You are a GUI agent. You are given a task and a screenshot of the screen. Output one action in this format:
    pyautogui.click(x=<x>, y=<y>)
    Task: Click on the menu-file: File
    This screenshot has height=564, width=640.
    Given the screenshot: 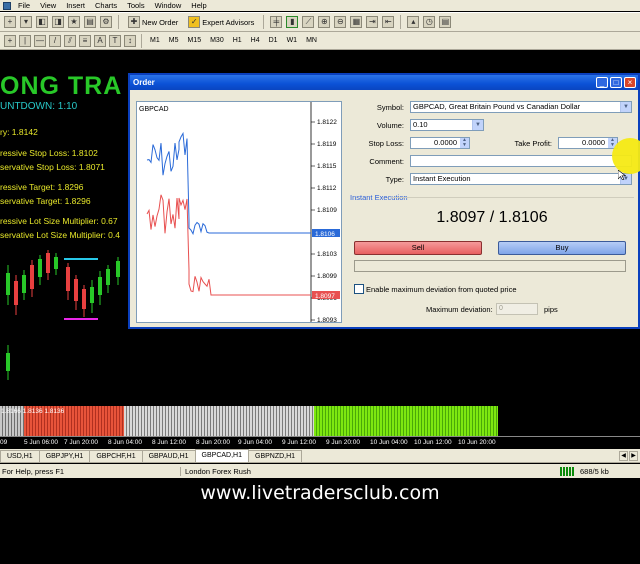 What is the action you would take?
    pyautogui.click(x=24, y=5)
    